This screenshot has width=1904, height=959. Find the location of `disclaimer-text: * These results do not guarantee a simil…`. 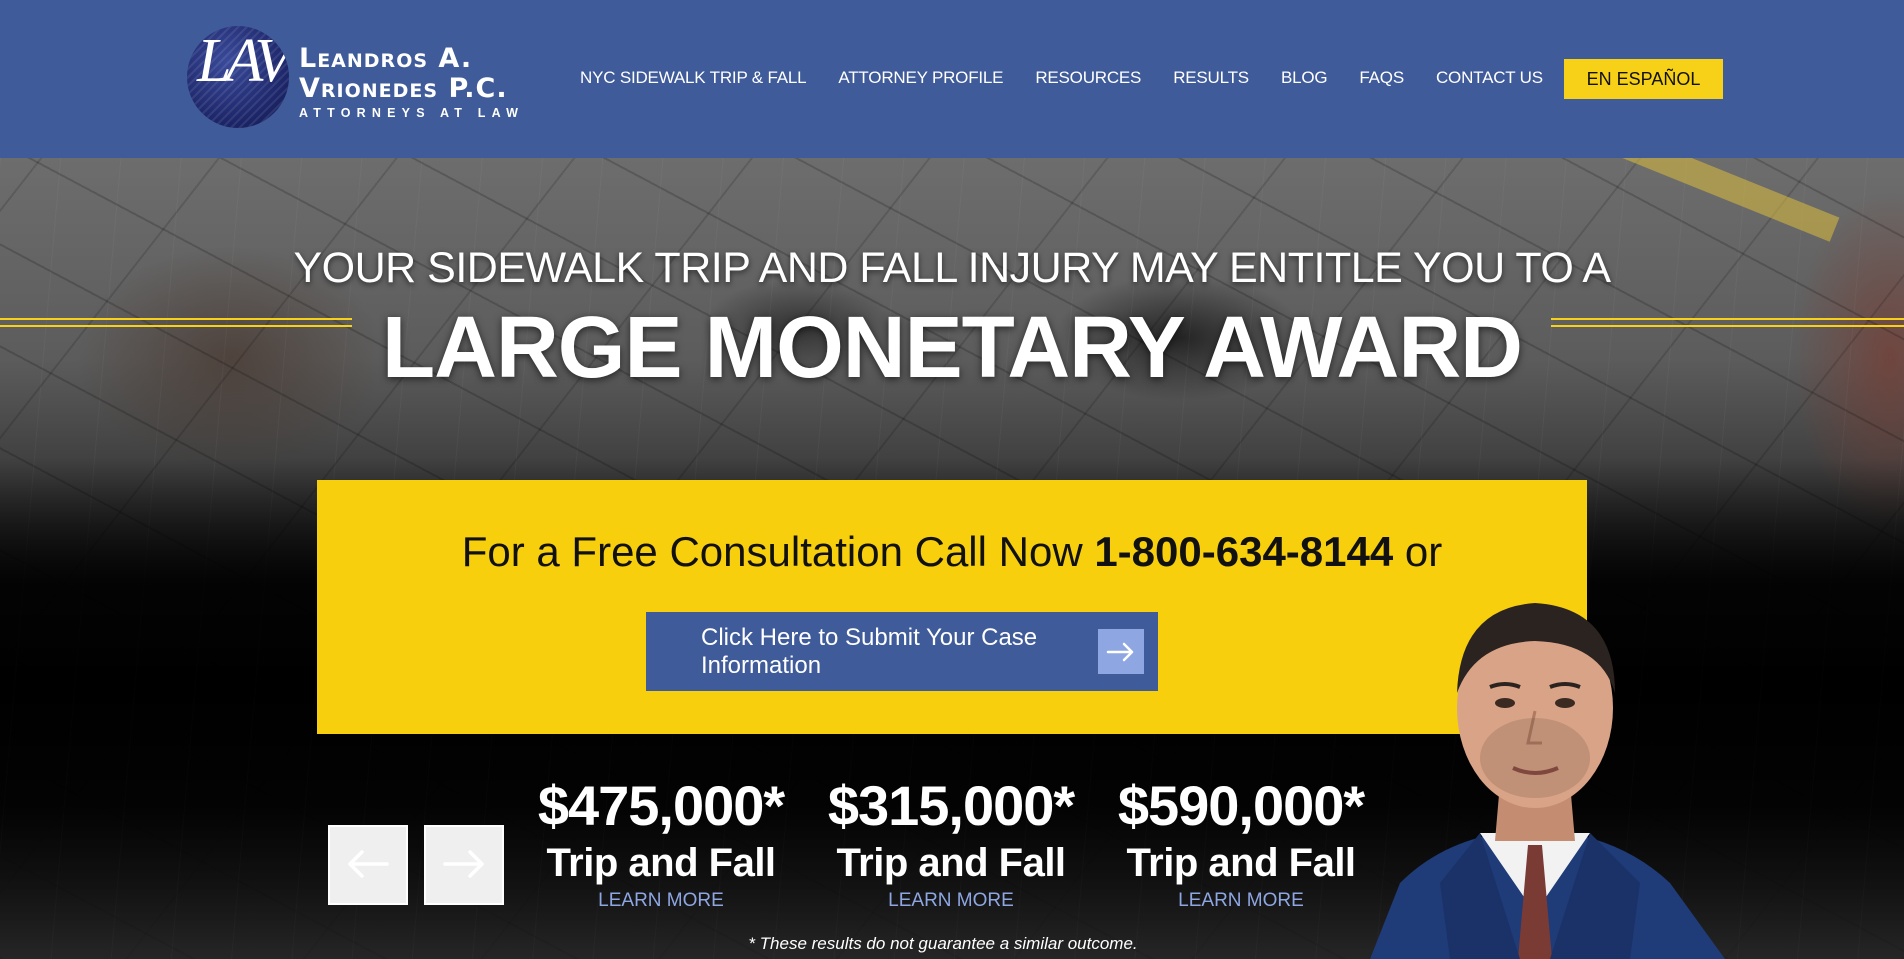

disclaimer-text: * These results do not guarantee a simil… is located at coordinates (943, 943).